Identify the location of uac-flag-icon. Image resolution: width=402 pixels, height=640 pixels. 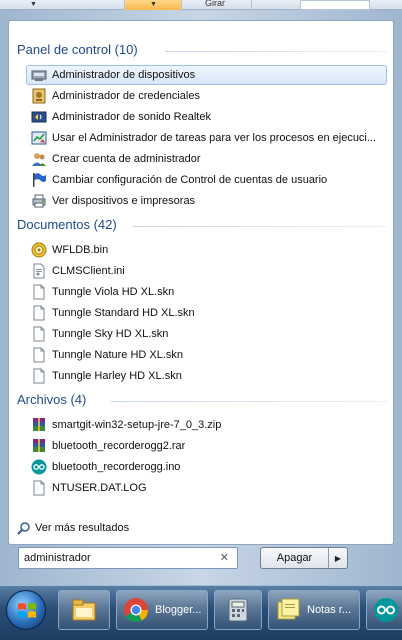
(39, 180).